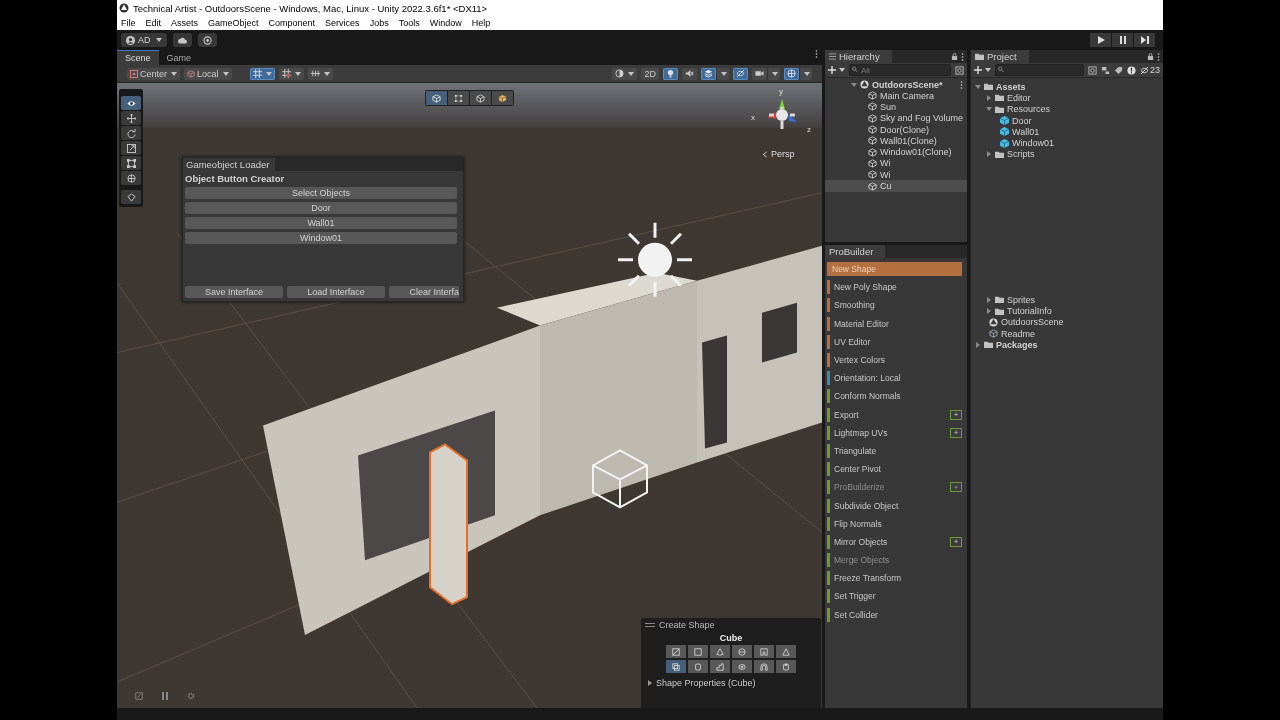 The width and height of the screenshot is (1280, 720). I want to click on sphere-shape-button, so click(742, 651).